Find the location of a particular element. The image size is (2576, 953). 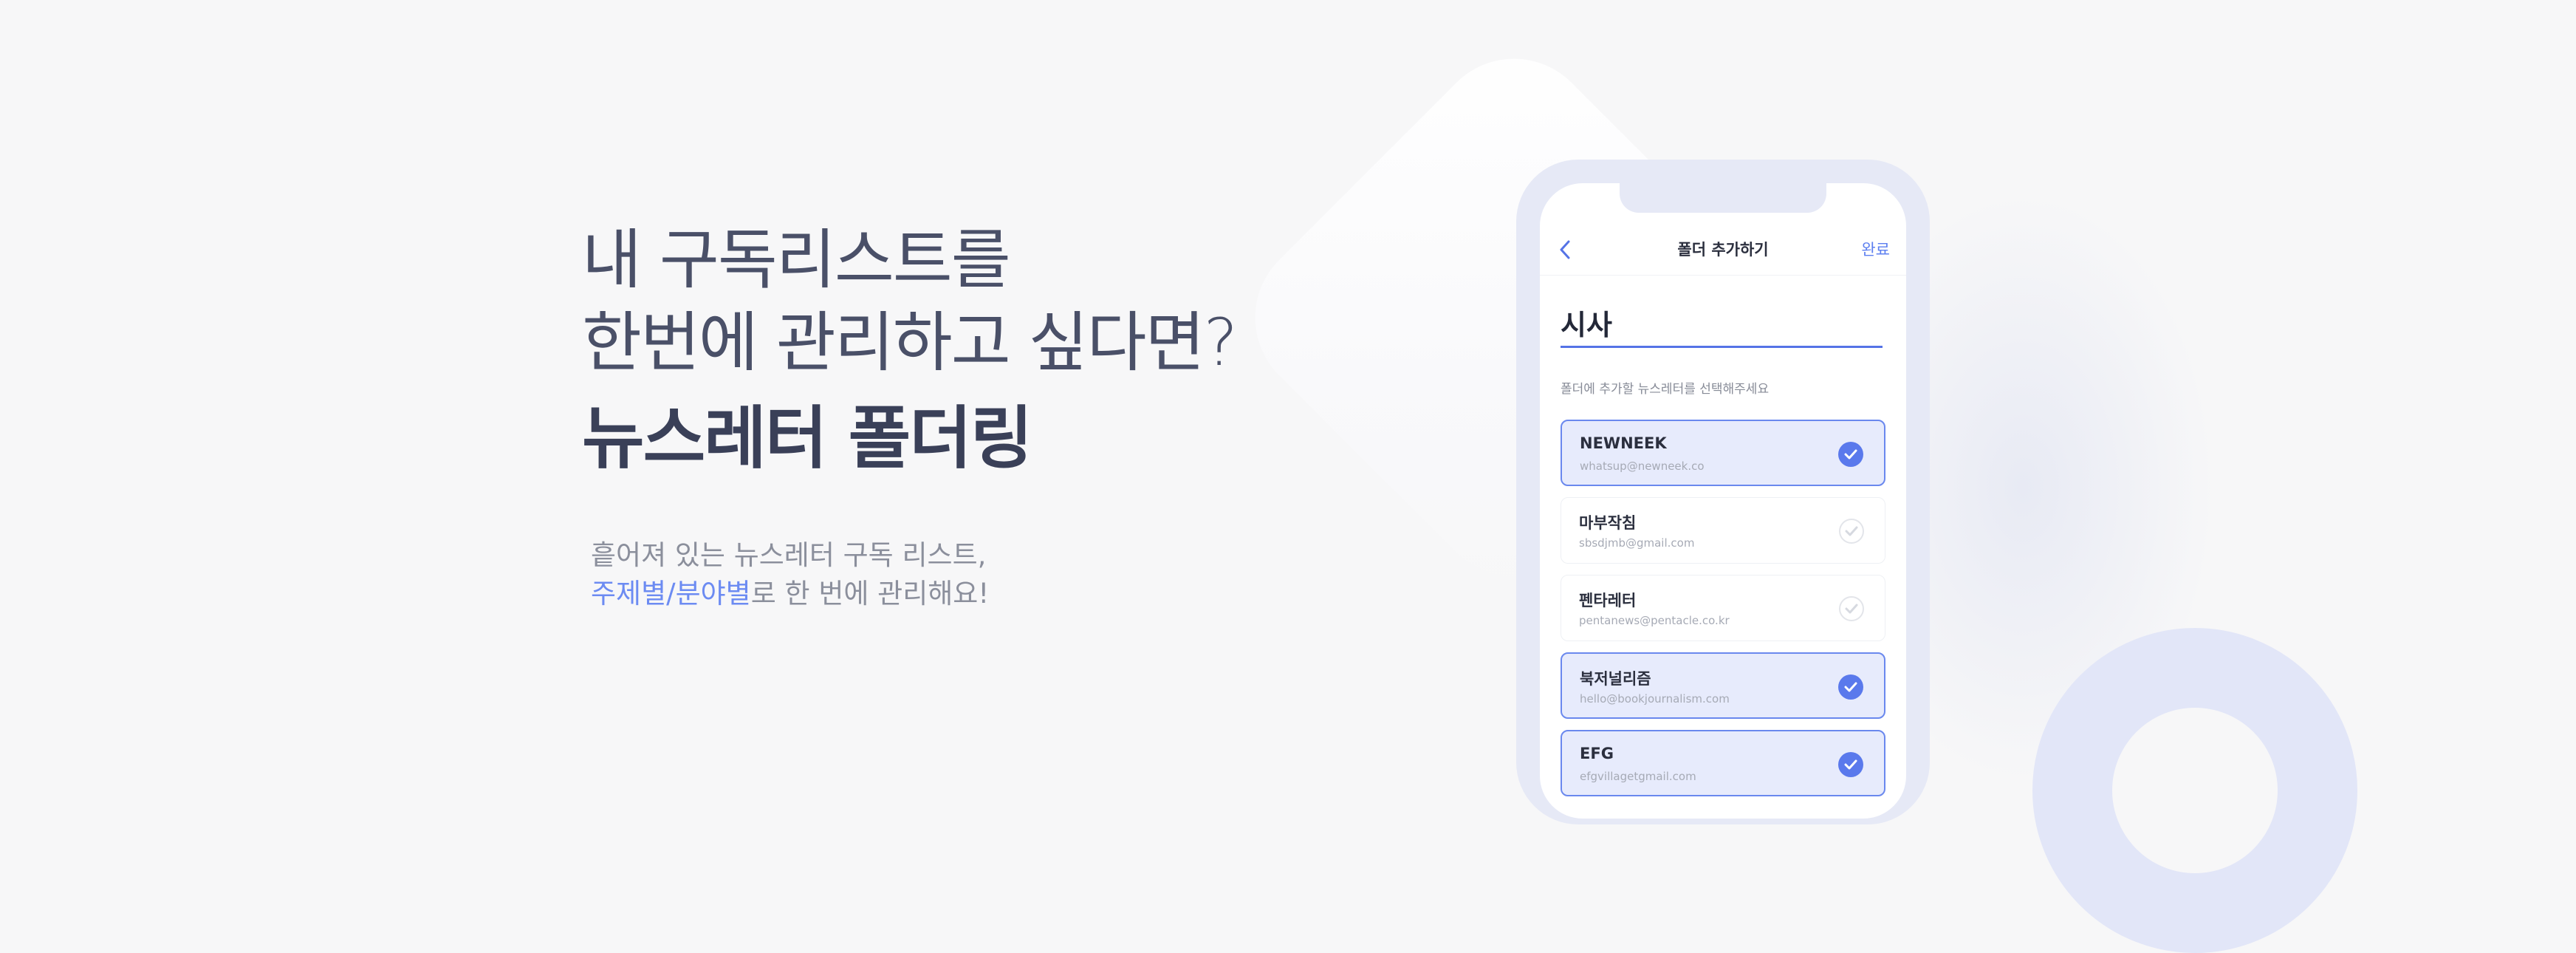

folder-name-input is located at coordinates (1722, 325).